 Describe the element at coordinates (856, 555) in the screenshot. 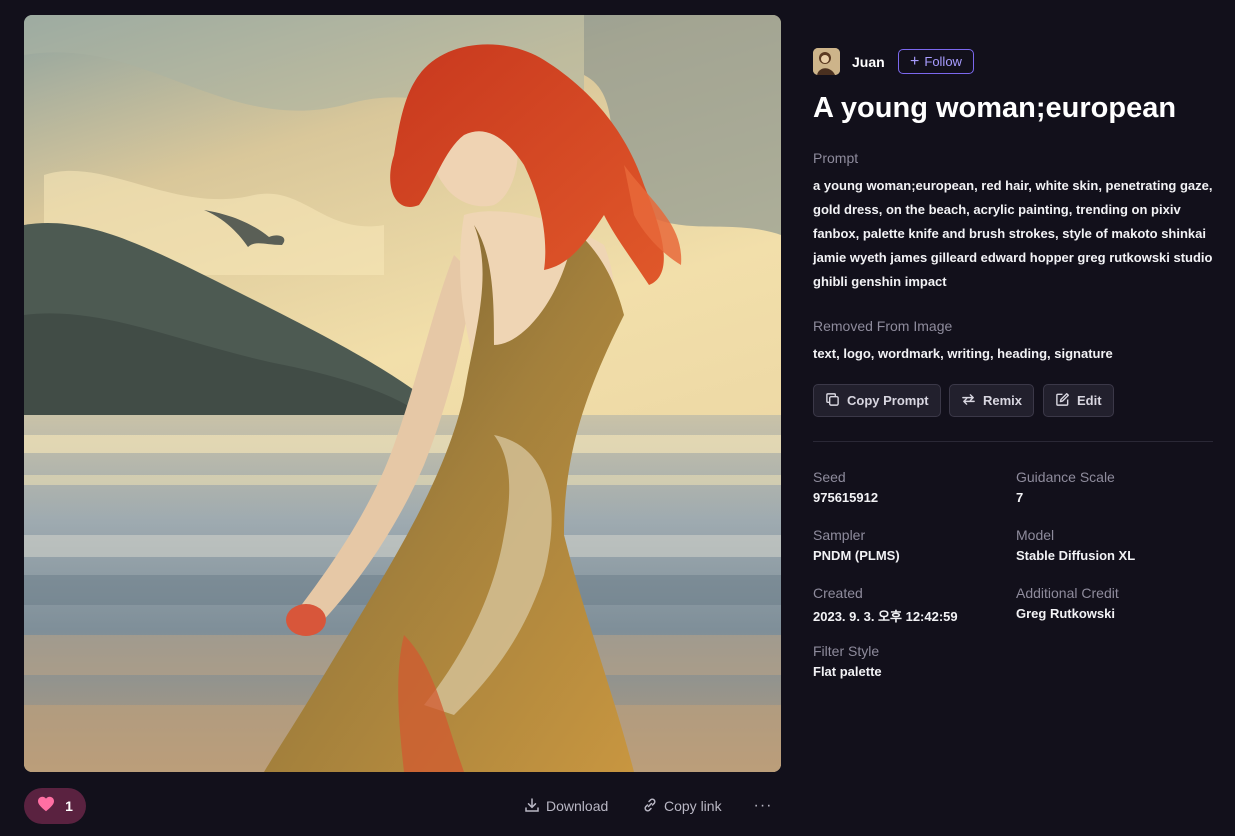

I see `sampler-value: PNDM (PLMS)` at that location.